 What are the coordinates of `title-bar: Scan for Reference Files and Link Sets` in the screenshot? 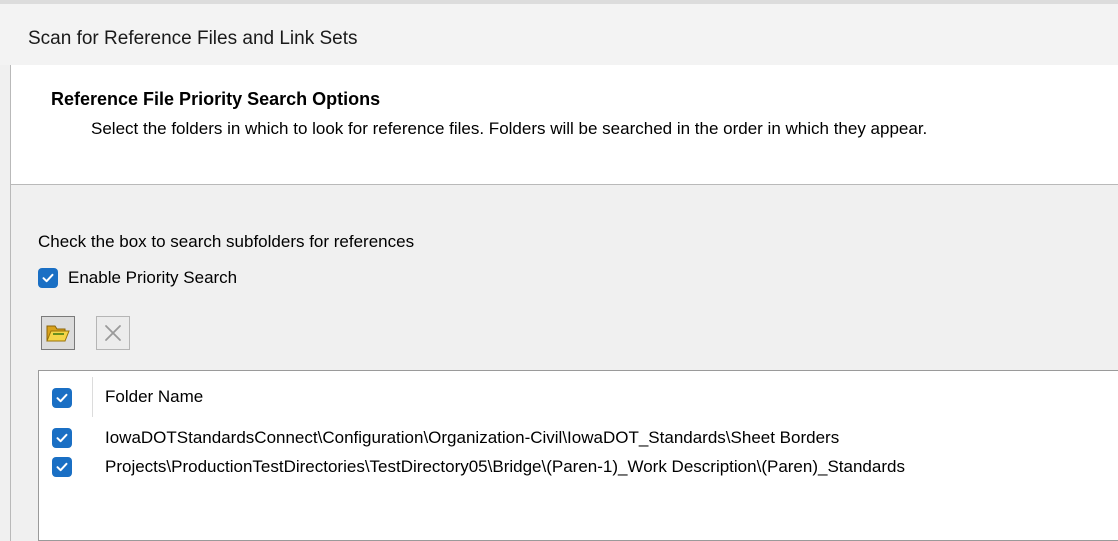 It's located at (559, 32).